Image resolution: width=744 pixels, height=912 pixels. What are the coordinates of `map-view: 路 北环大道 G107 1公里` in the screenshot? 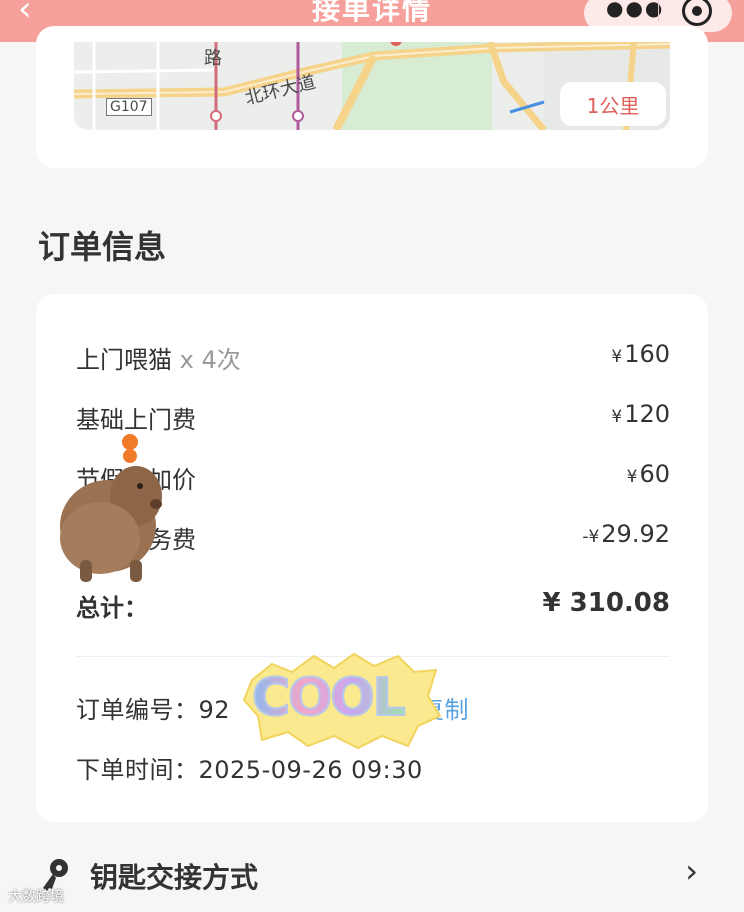 It's located at (372, 86).